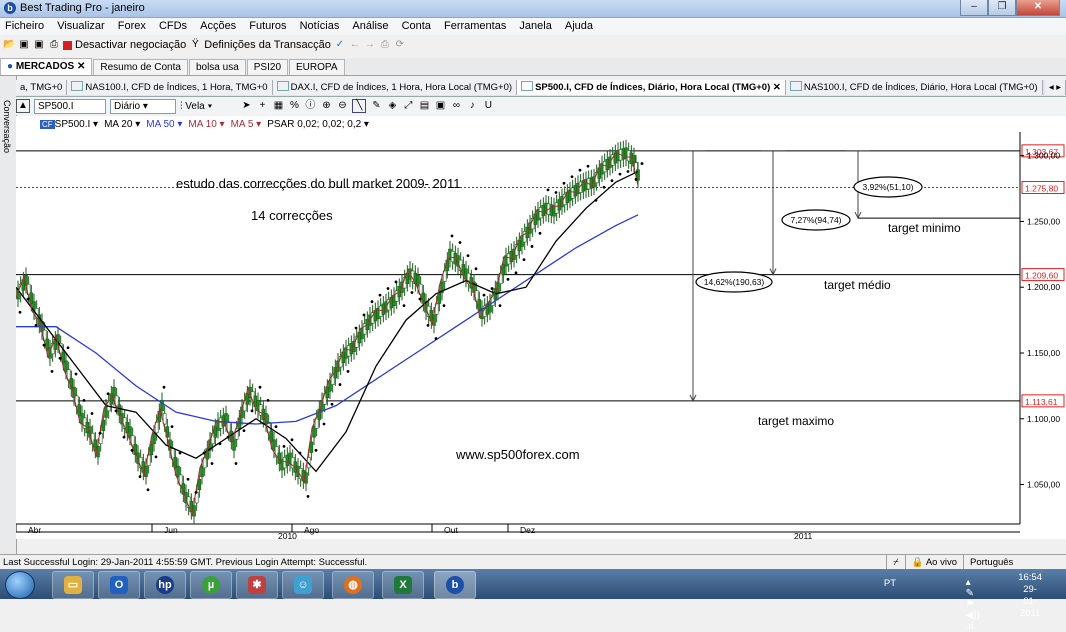  Describe the element at coordinates (257, 585) in the screenshot. I see `app-taskbar-button: ✱` at that location.